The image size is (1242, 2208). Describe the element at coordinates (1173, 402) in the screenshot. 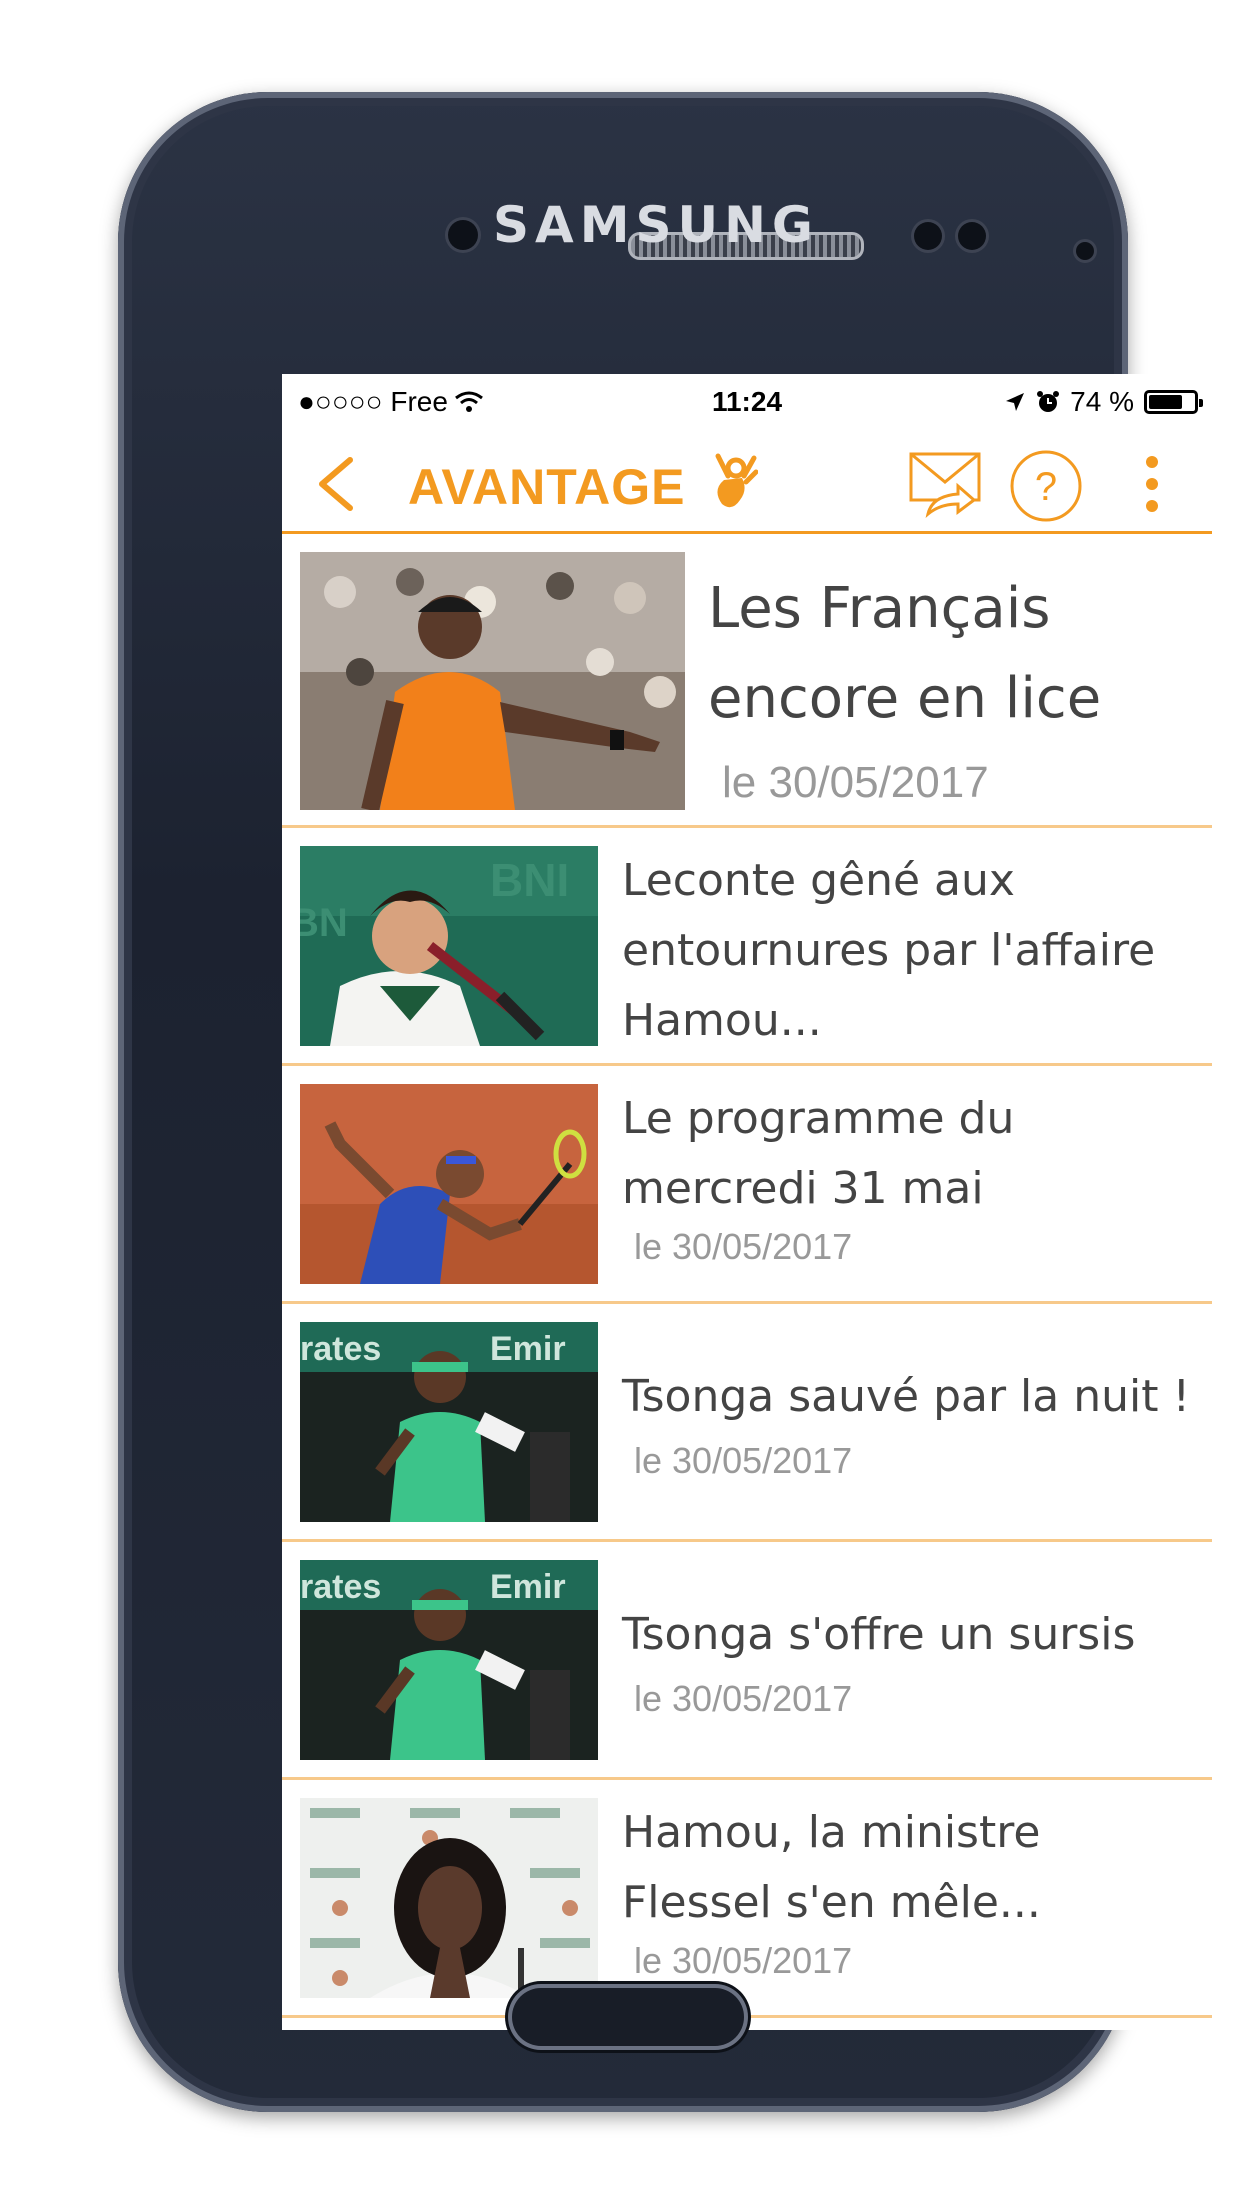

I see `battery-icon` at that location.